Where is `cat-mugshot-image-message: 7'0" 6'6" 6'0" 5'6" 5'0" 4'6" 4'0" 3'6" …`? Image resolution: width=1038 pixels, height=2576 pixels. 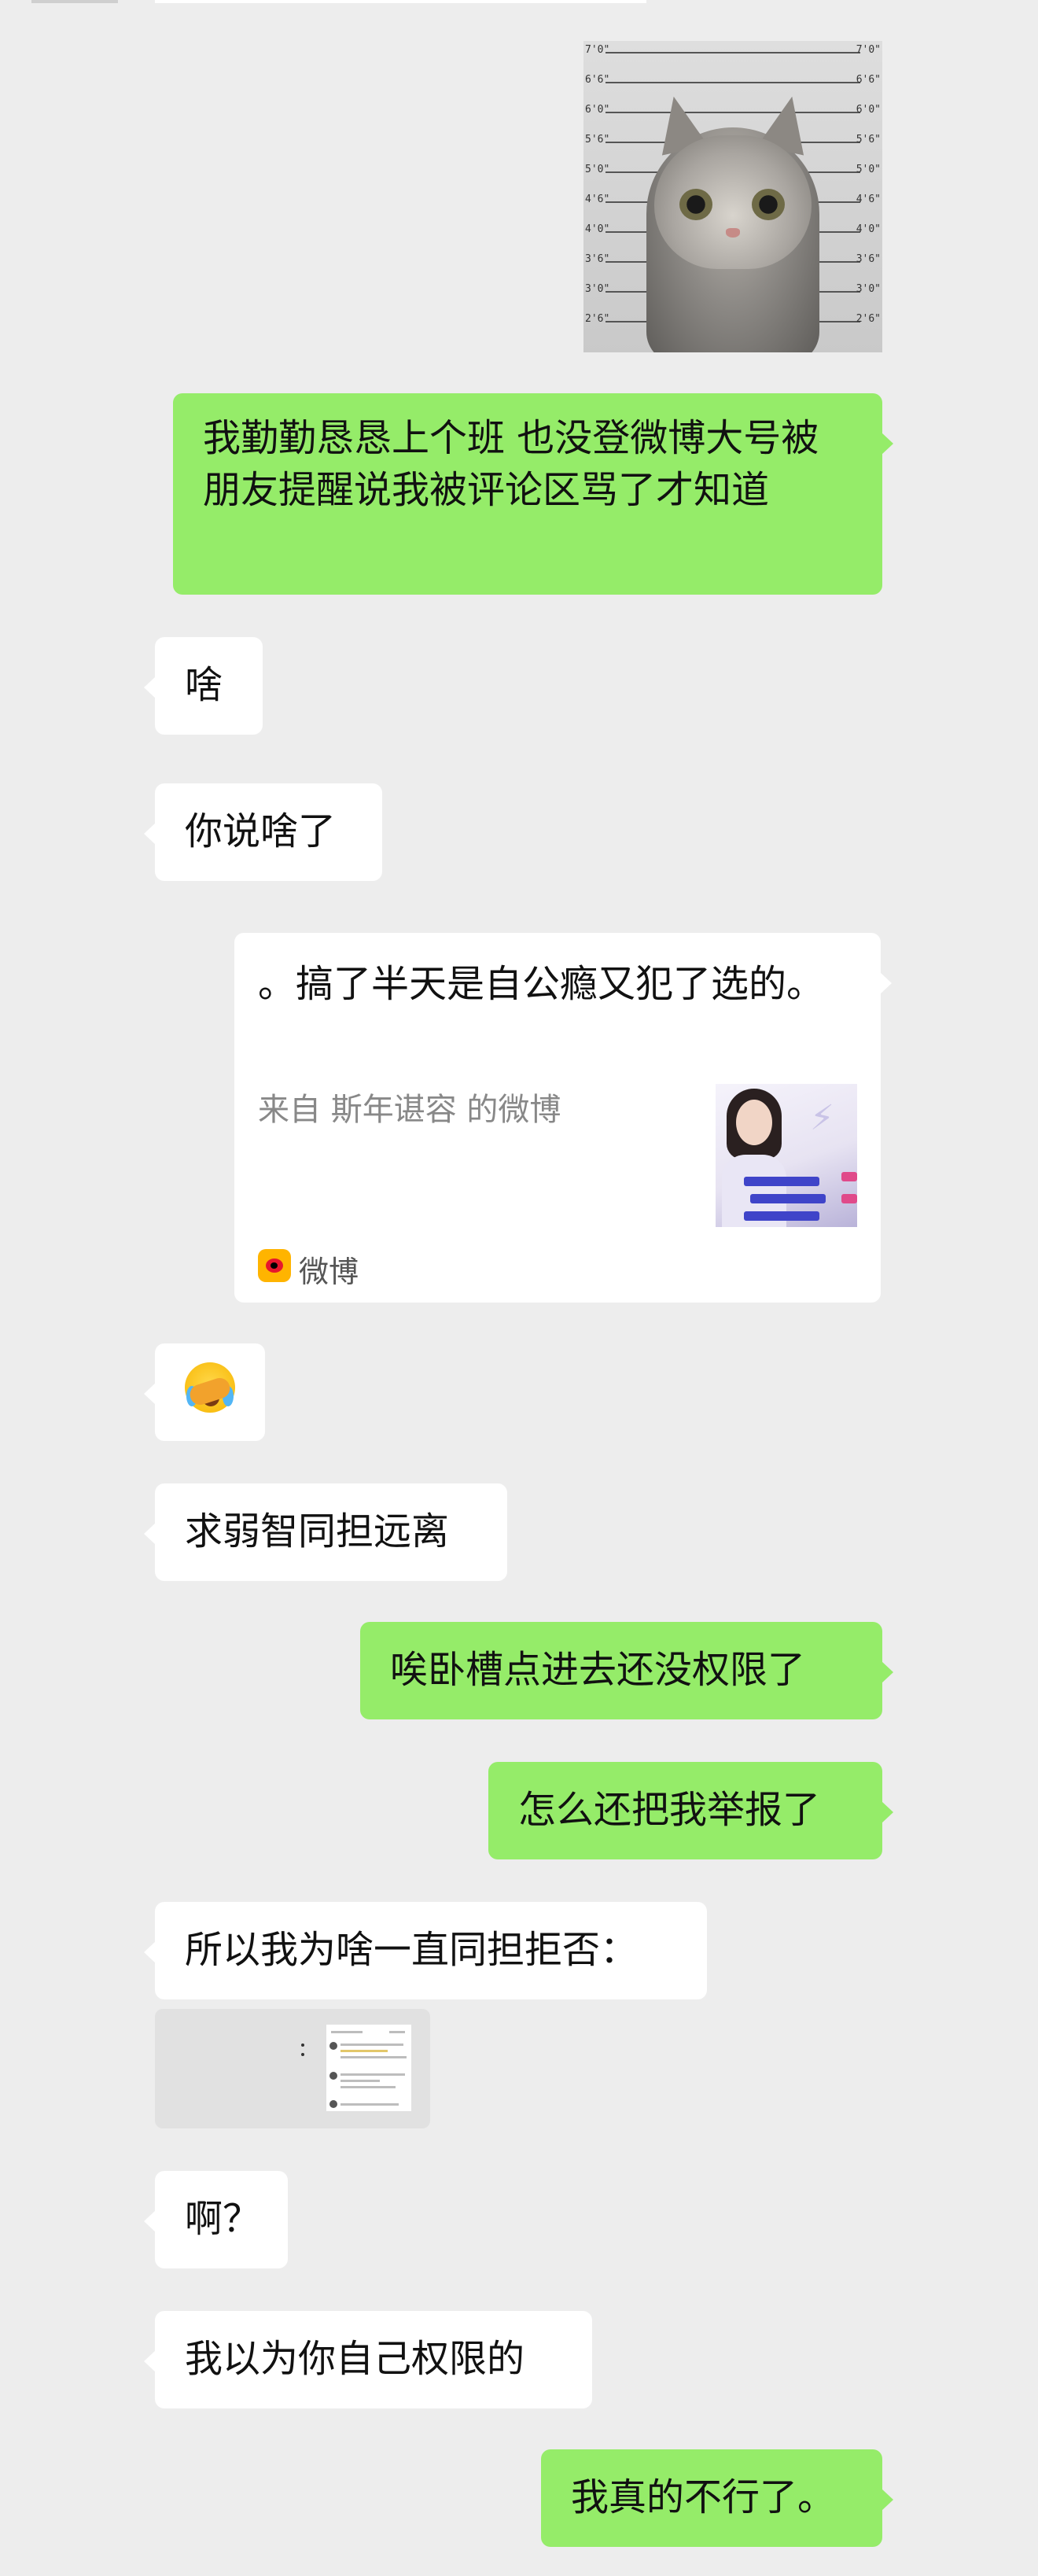
cat-mugshot-image-message: 7'0" 6'6" 6'0" 5'6" 5'0" 4'6" 4'0" 3'6" … is located at coordinates (732, 196).